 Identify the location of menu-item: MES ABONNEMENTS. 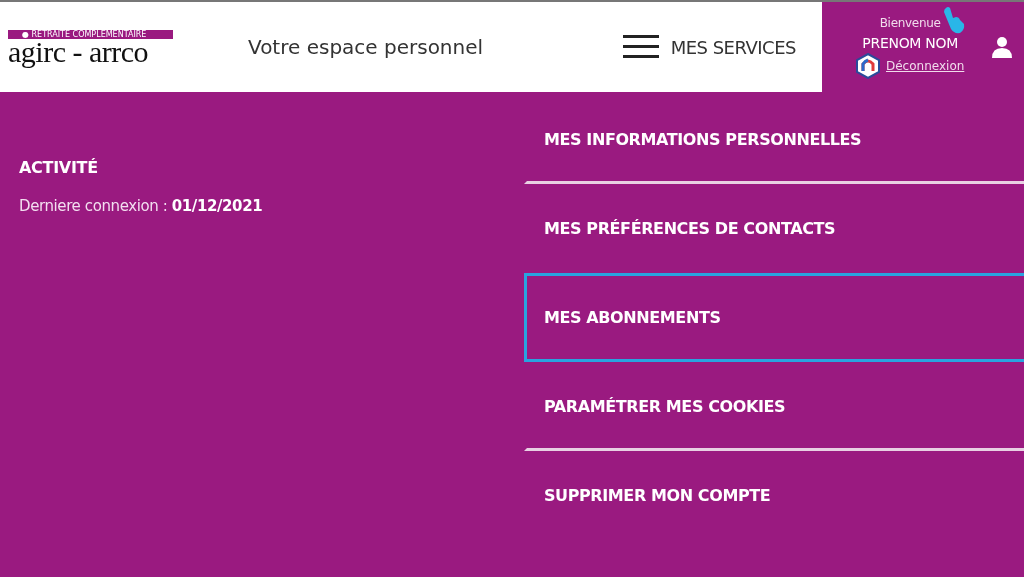
(774, 317).